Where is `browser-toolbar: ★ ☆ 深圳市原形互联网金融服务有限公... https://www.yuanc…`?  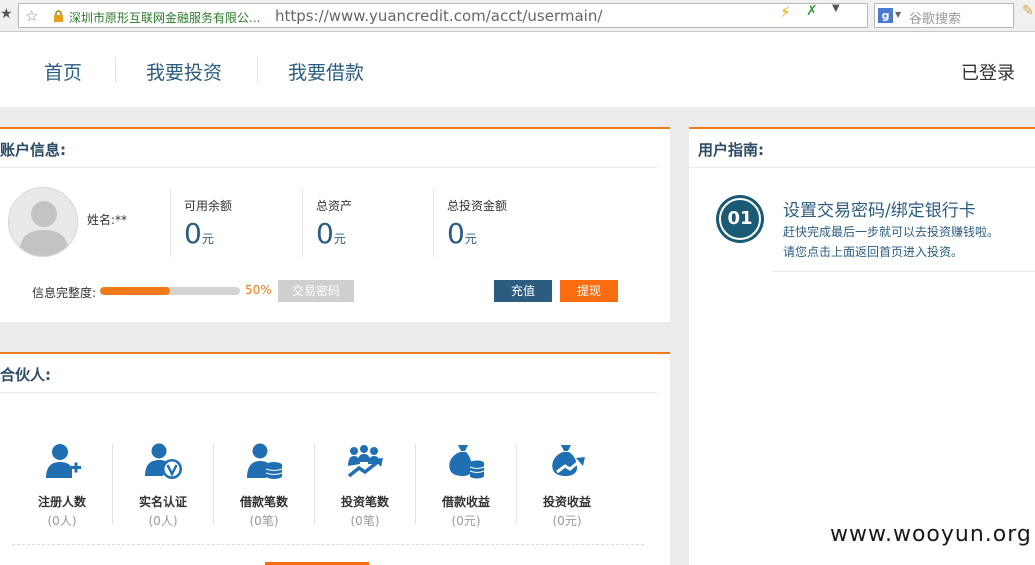
browser-toolbar: ★ ☆ 深圳市原形互联网金融服务有限公... https://www.yuanc… is located at coordinates (517, 16).